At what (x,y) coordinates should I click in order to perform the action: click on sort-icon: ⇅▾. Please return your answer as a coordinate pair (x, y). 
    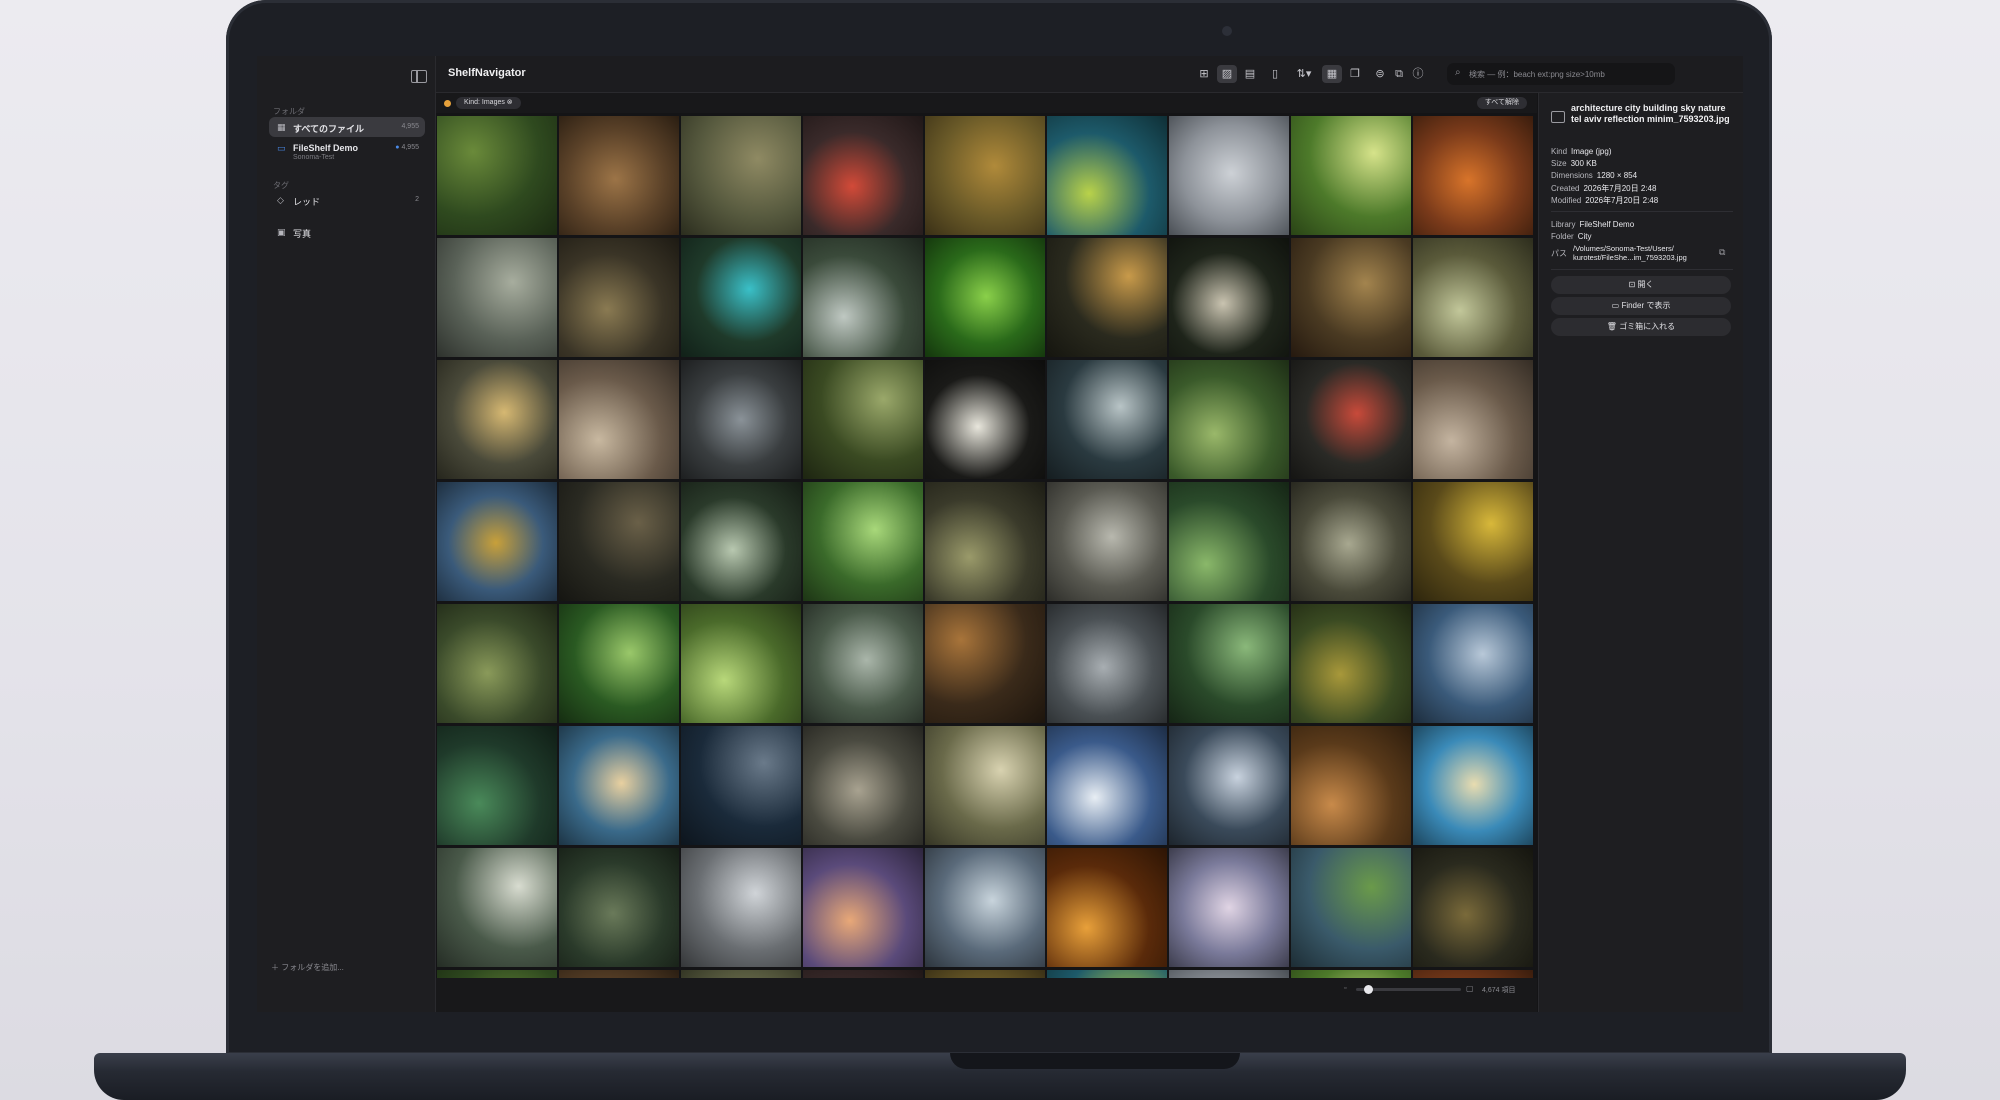
    Looking at the image, I should click on (1304, 74).